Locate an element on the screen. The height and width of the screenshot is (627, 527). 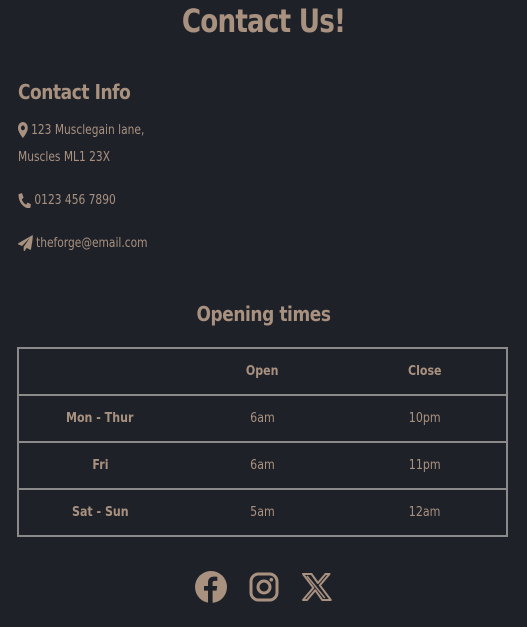
table-row: Sat - Sun 5am 12am is located at coordinates (262, 512).